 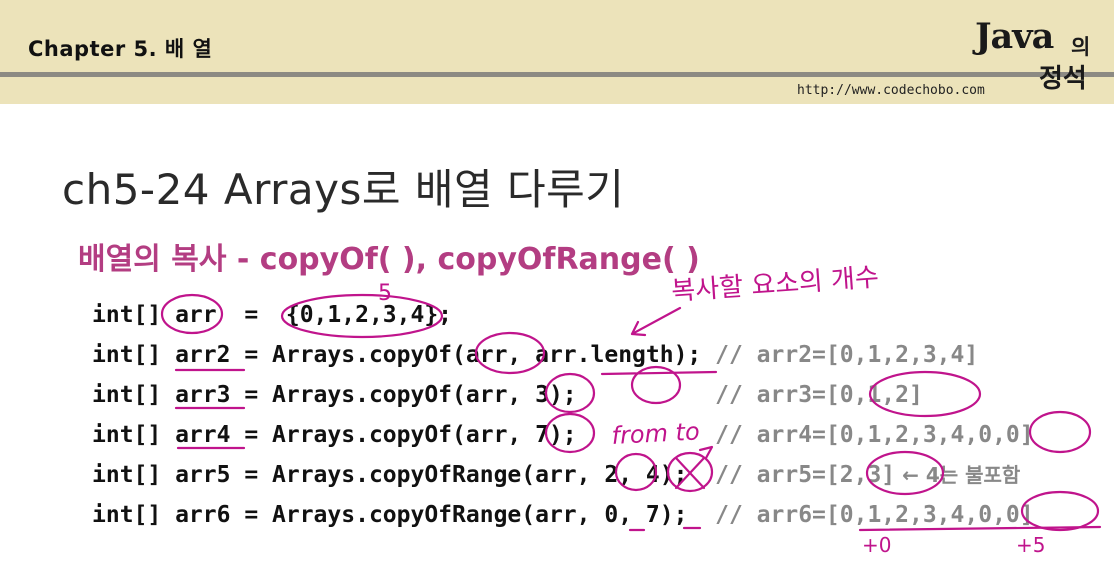 What do you see at coordinates (563, 316) in the screenshot?
I see `code-line-1: int[] arr = {0,1,2,3,4};` at bounding box center [563, 316].